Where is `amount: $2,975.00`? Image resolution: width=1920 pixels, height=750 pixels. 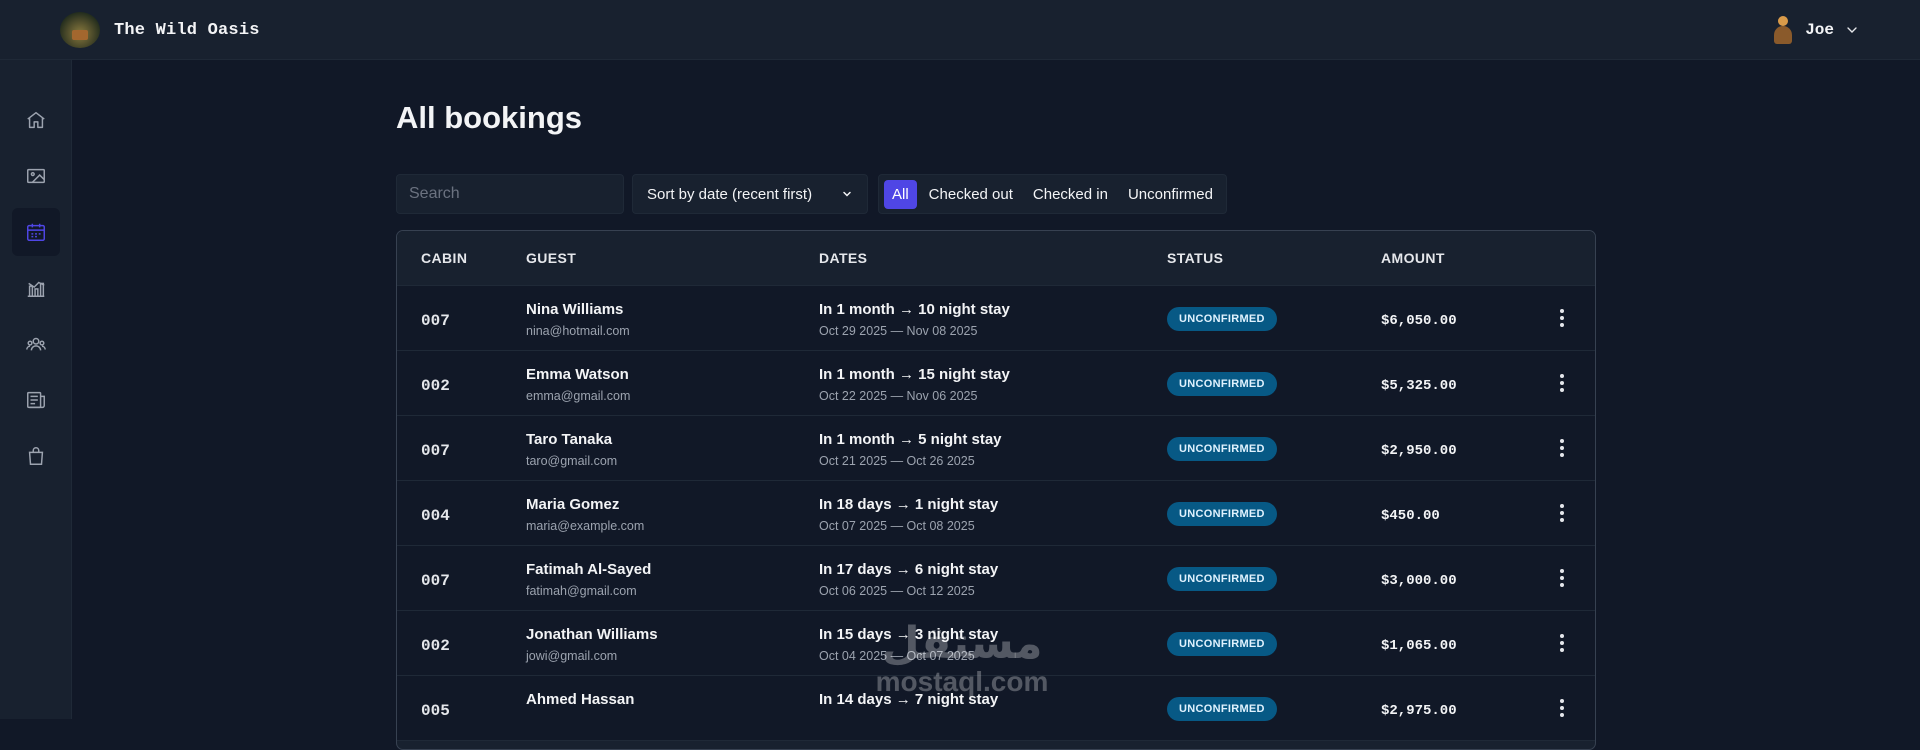
amount: $2,975.00 is located at coordinates (1419, 711).